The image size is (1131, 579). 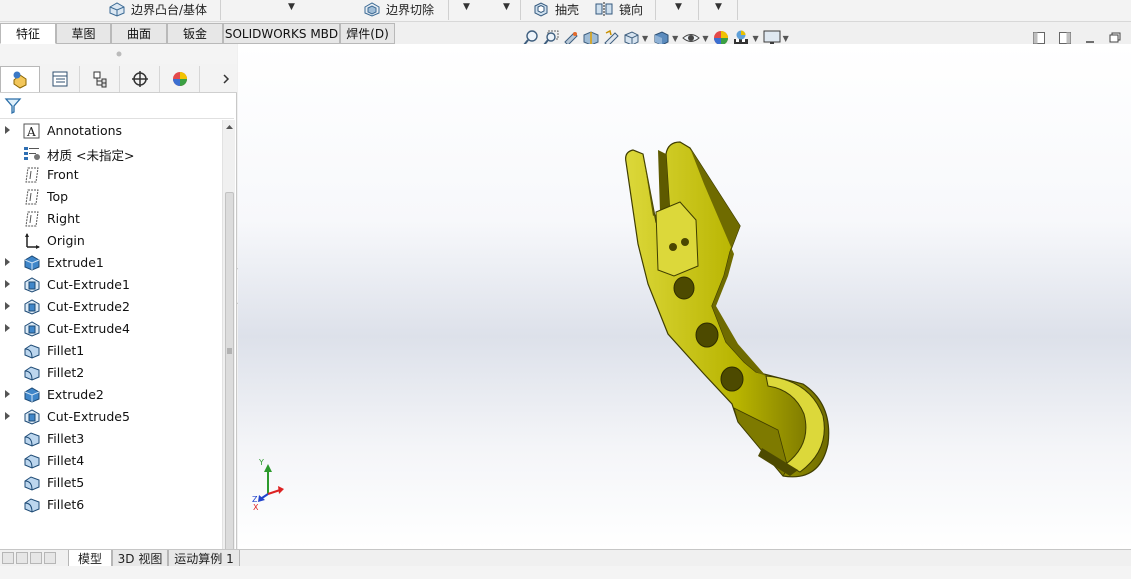 I want to click on tab-3d-views: 3D 视图, so click(x=140, y=558).